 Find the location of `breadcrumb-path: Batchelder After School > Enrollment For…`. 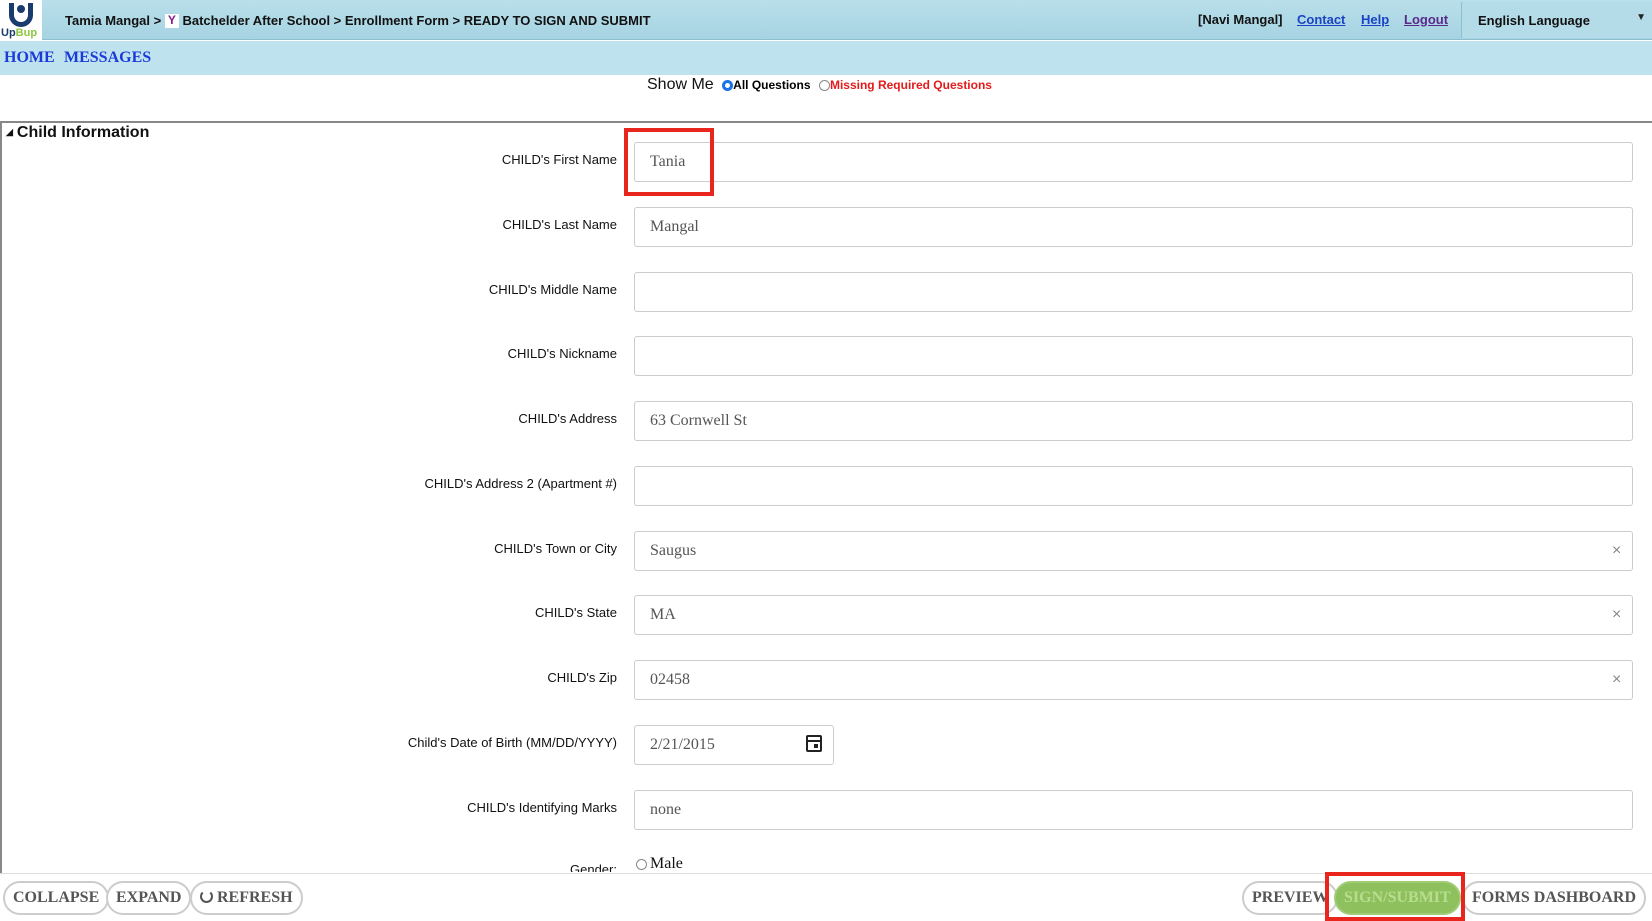

breadcrumb-path: Batchelder After School > Enrollment For… is located at coordinates (416, 20).